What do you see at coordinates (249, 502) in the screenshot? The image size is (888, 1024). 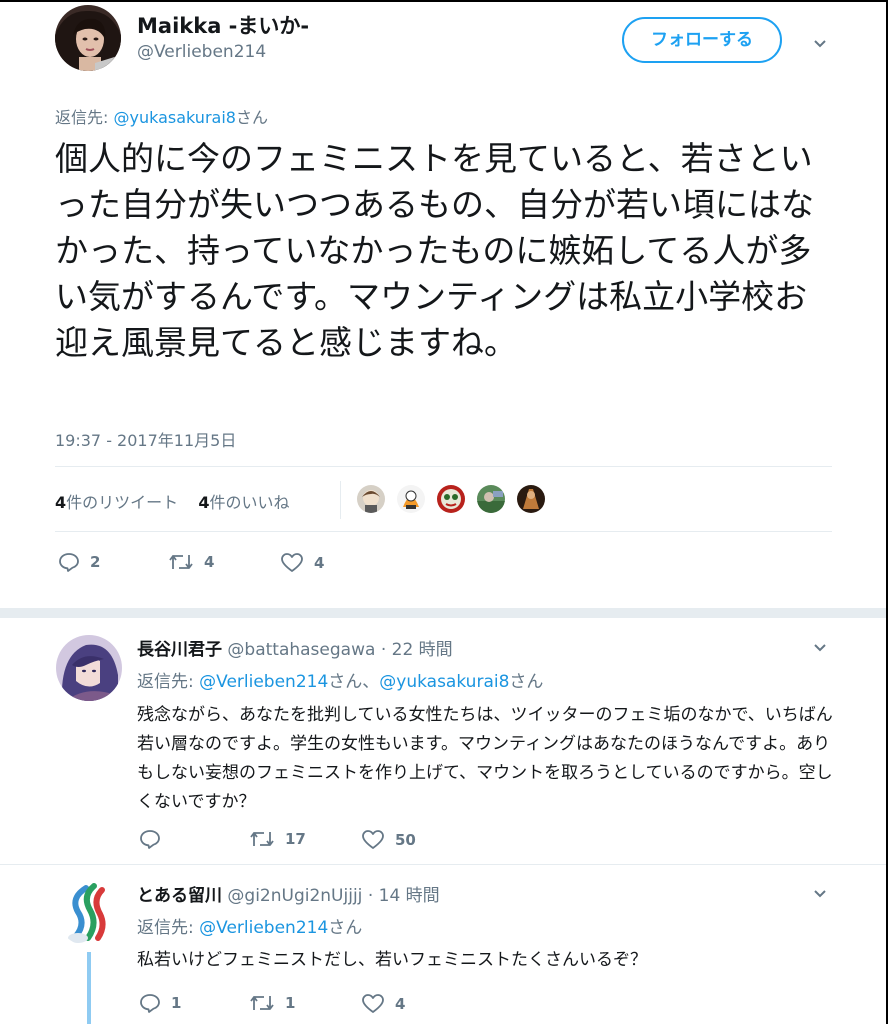 I see `like-stat-label: 件のいいね` at bounding box center [249, 502].